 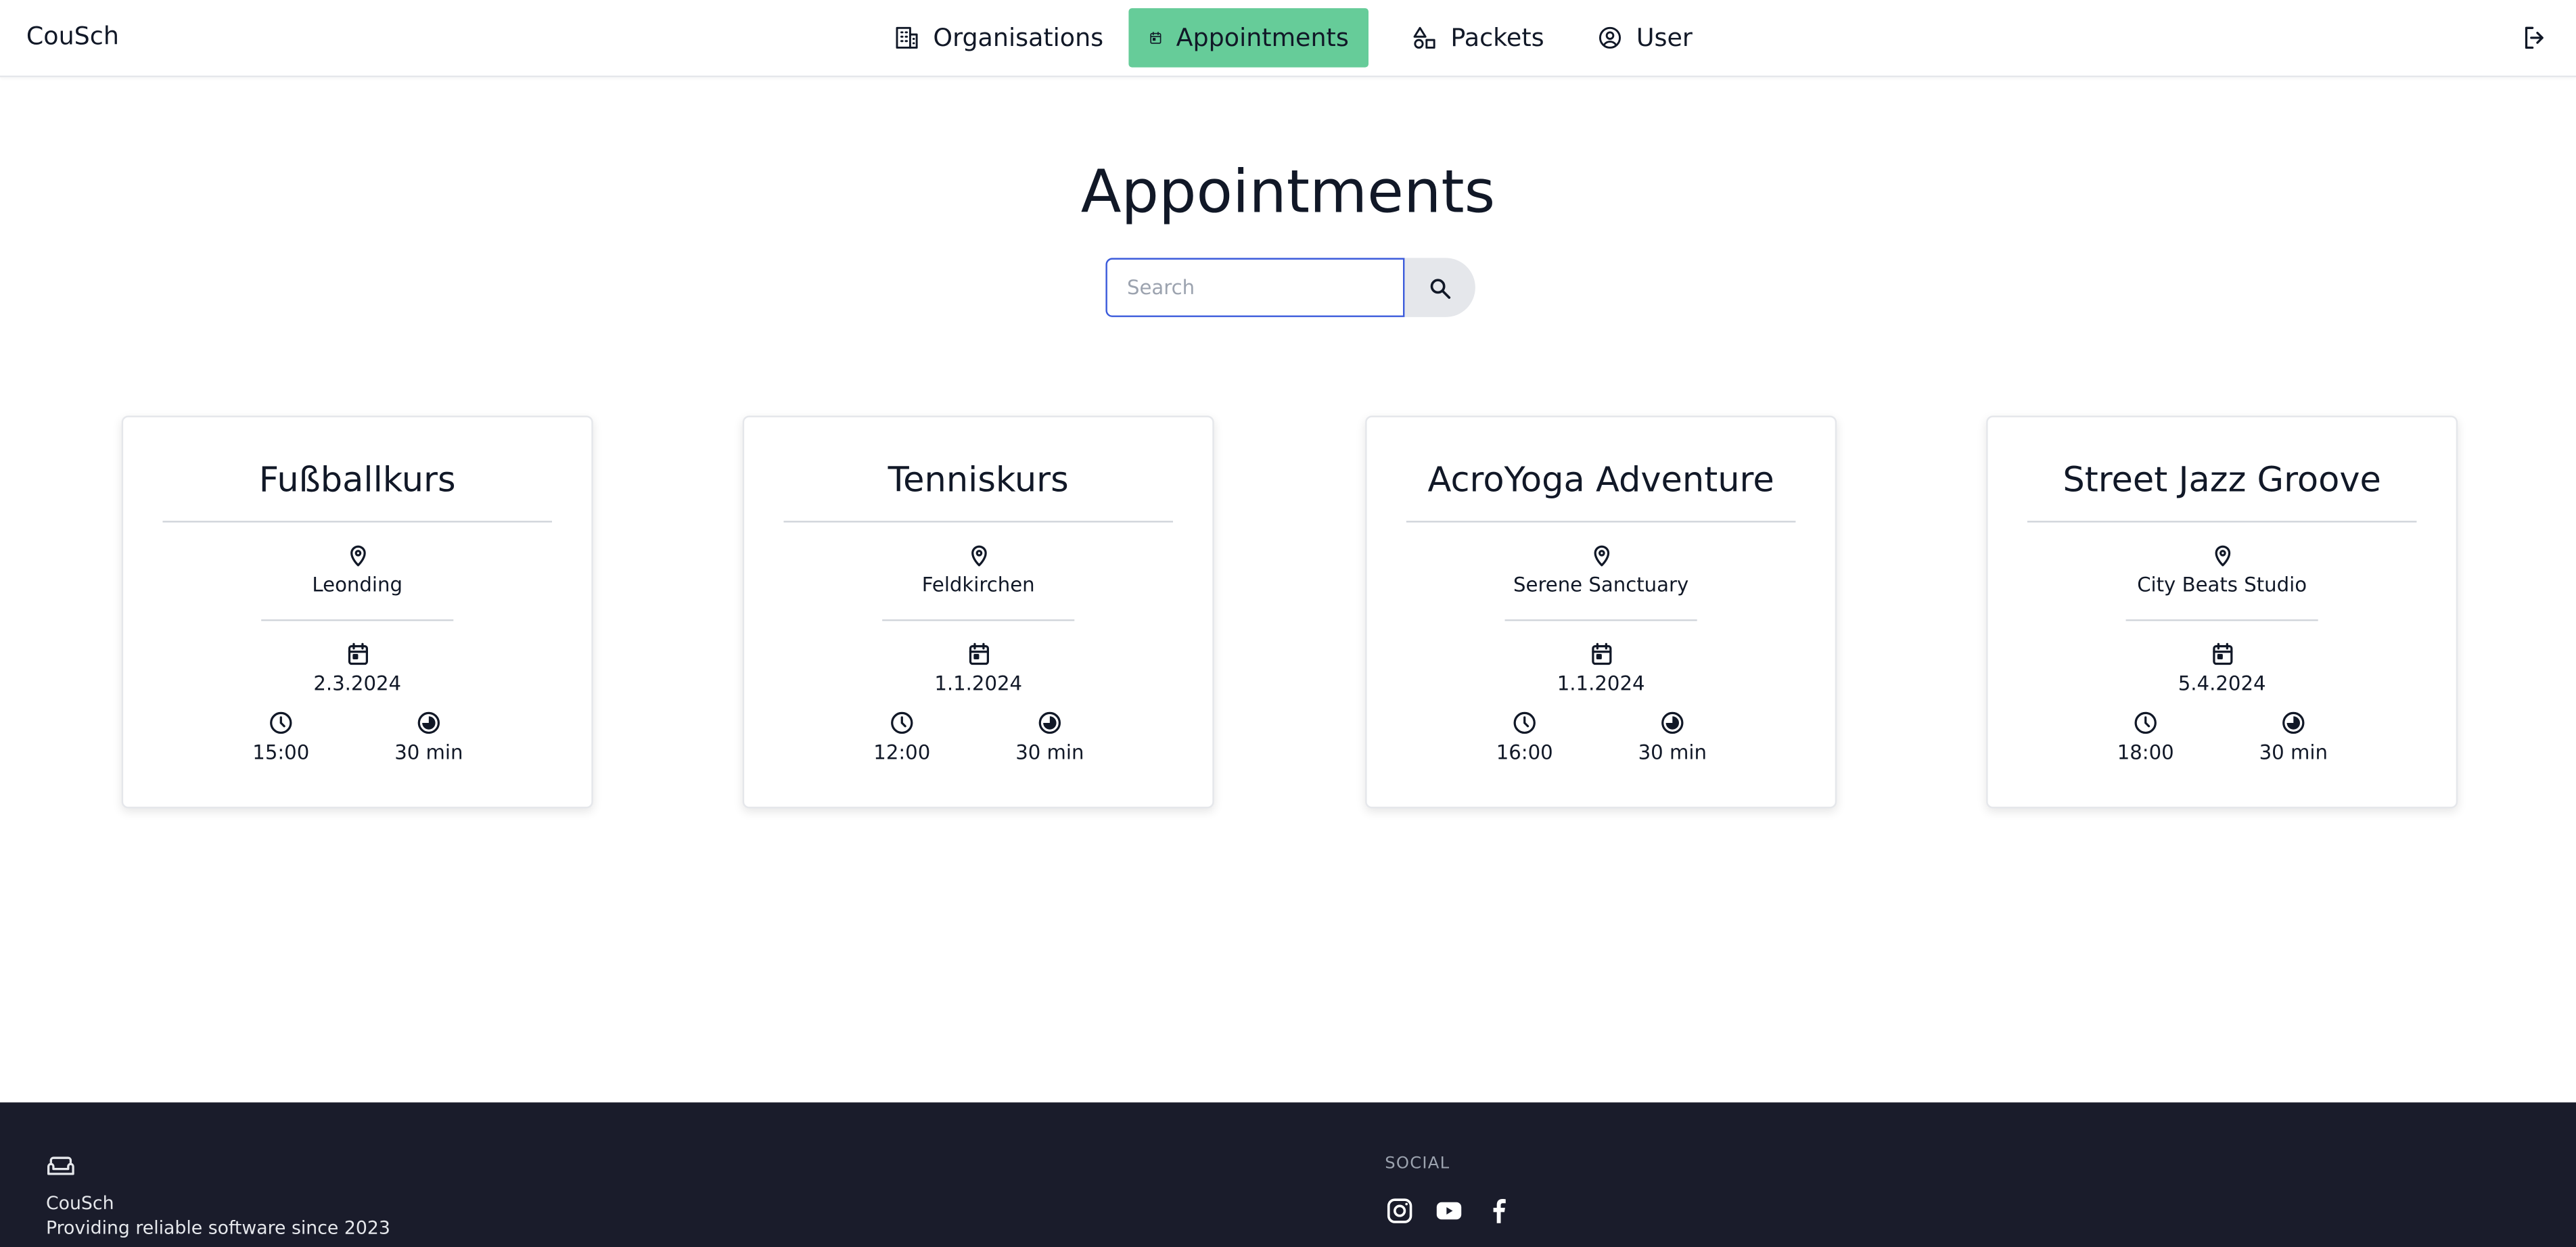 I want to click on social-links, so click(x=1449, y=1211).